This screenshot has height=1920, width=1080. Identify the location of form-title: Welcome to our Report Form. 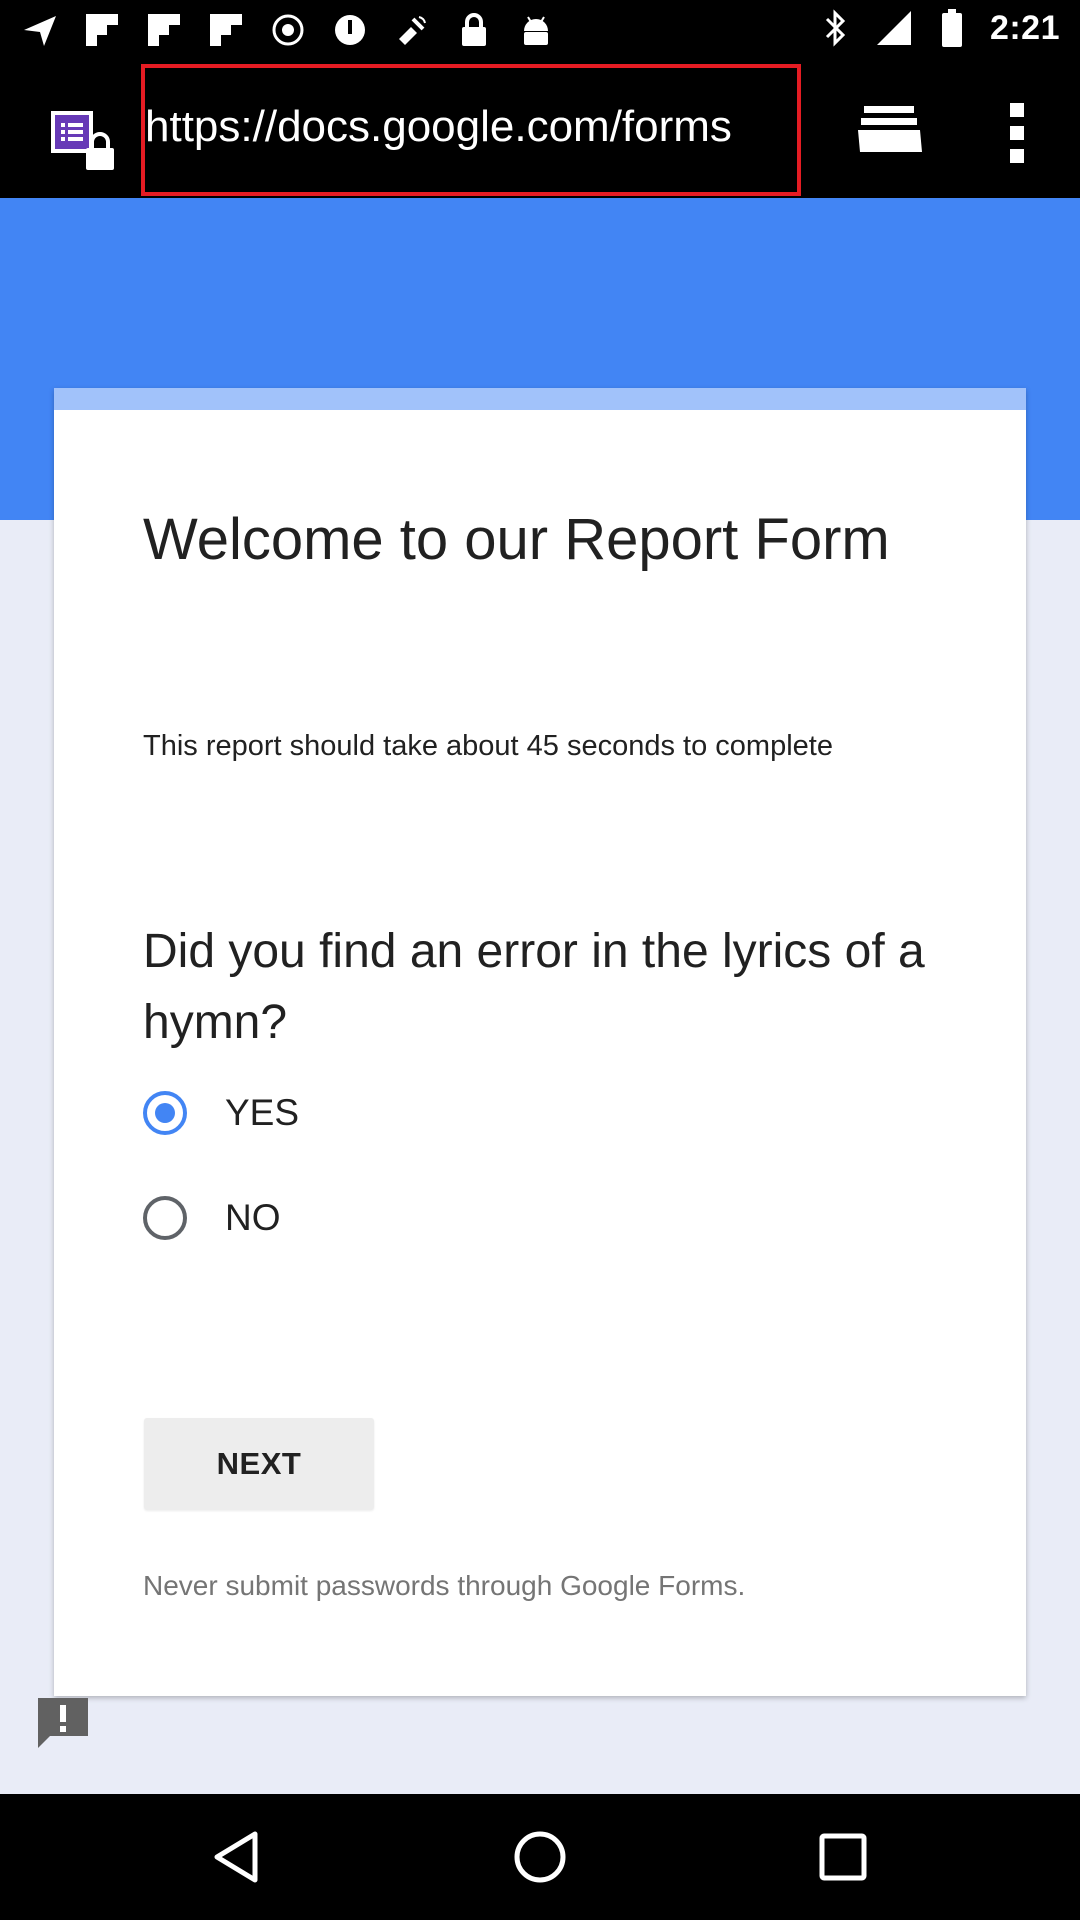
(516, 539).